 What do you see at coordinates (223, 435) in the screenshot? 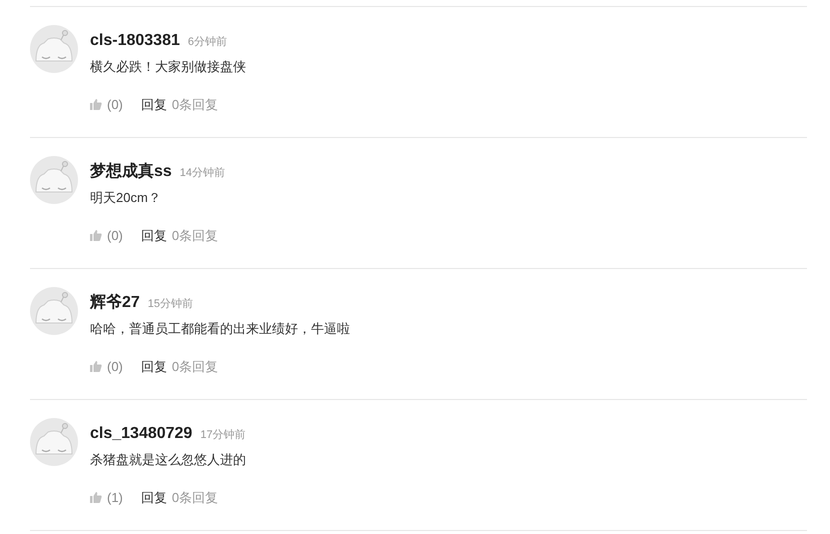
I see `comment-time: 17分钟前` at bounding box center [223, 435].